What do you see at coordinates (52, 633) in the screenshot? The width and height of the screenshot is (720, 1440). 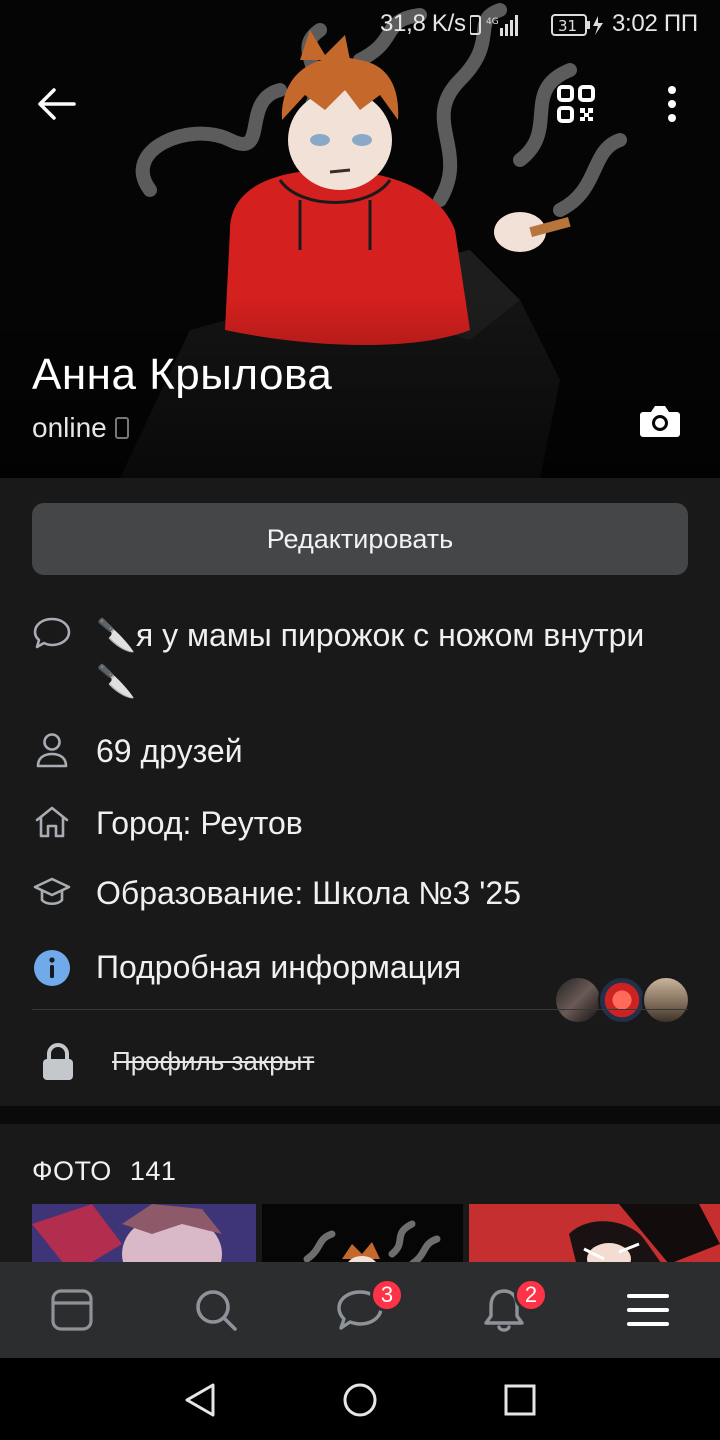 I see `speech-bubble-icon` at bounding box center [52, 633].